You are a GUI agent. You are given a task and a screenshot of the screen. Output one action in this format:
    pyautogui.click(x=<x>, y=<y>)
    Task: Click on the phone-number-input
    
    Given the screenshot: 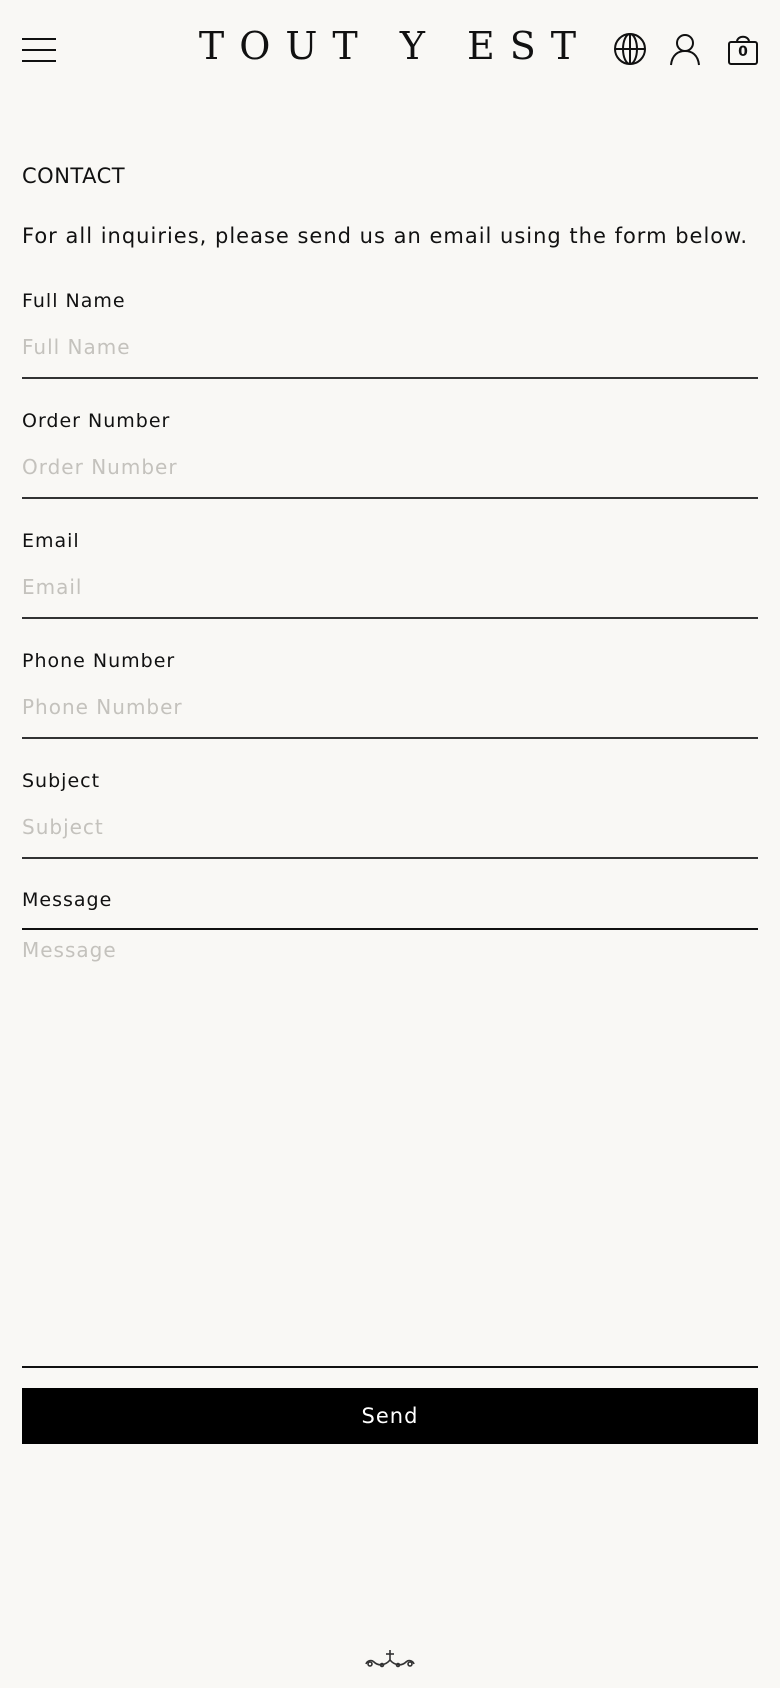 What is the action you would take?
    pyautogui.click(x=390, y=712)
    